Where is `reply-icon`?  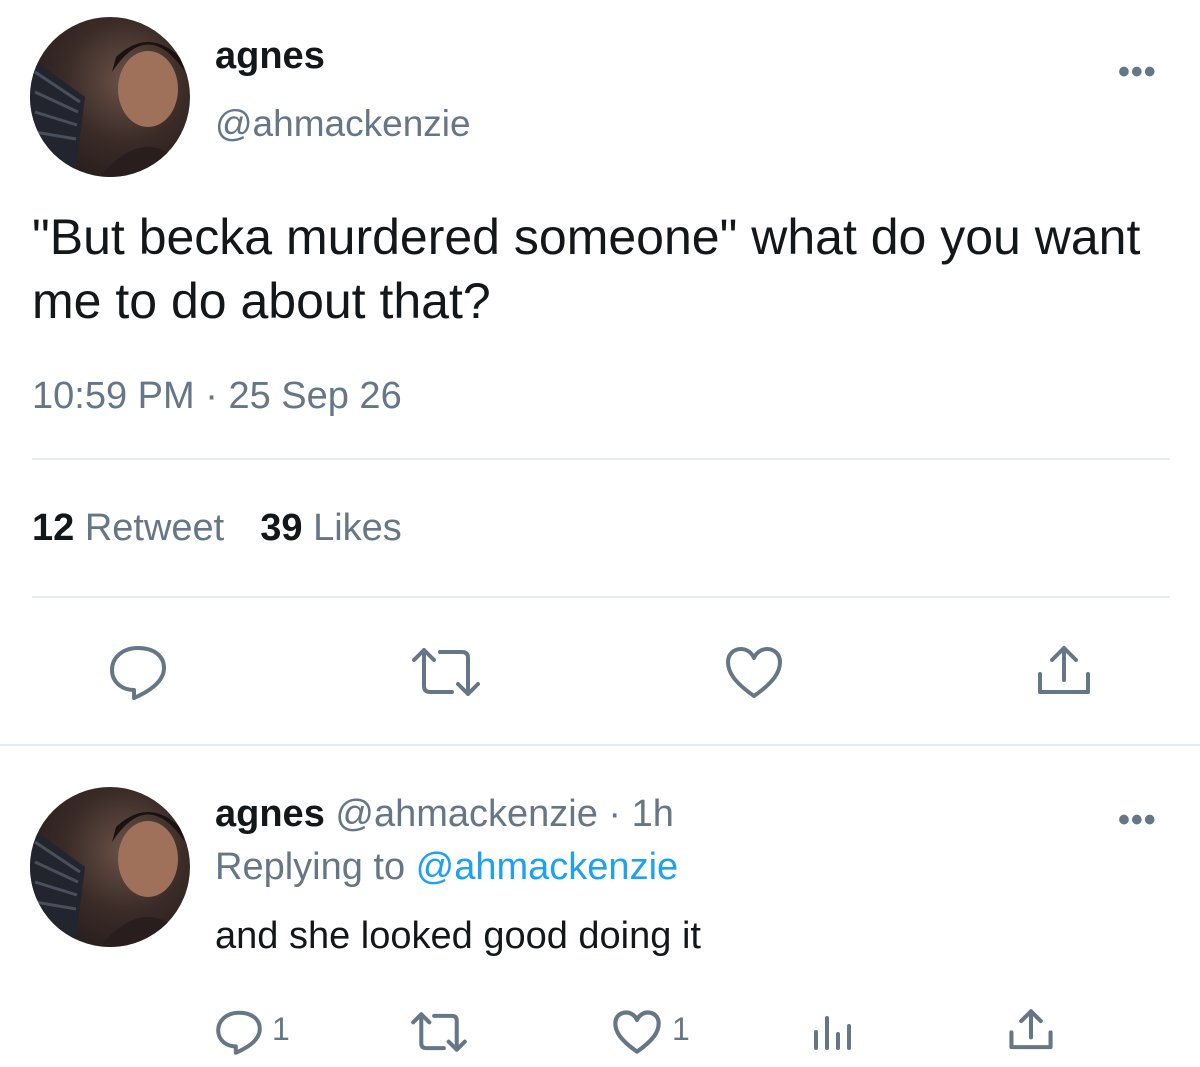 reply-icon is located at coordinates (138, 672).